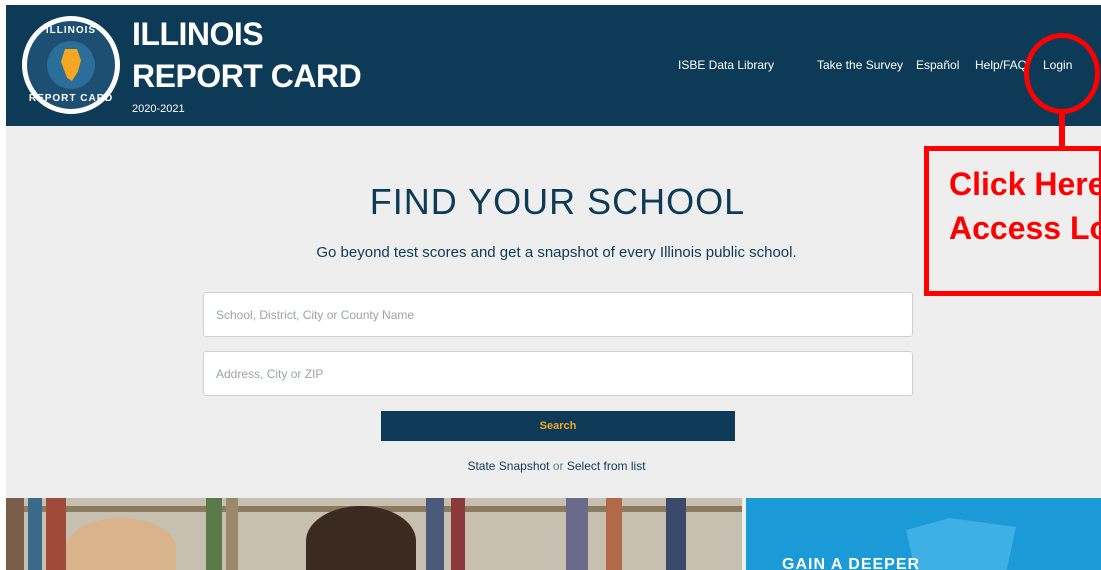  Describe the element at coordinates (1062, 73) in the screenshot. I see `annotation-circle` at that location.